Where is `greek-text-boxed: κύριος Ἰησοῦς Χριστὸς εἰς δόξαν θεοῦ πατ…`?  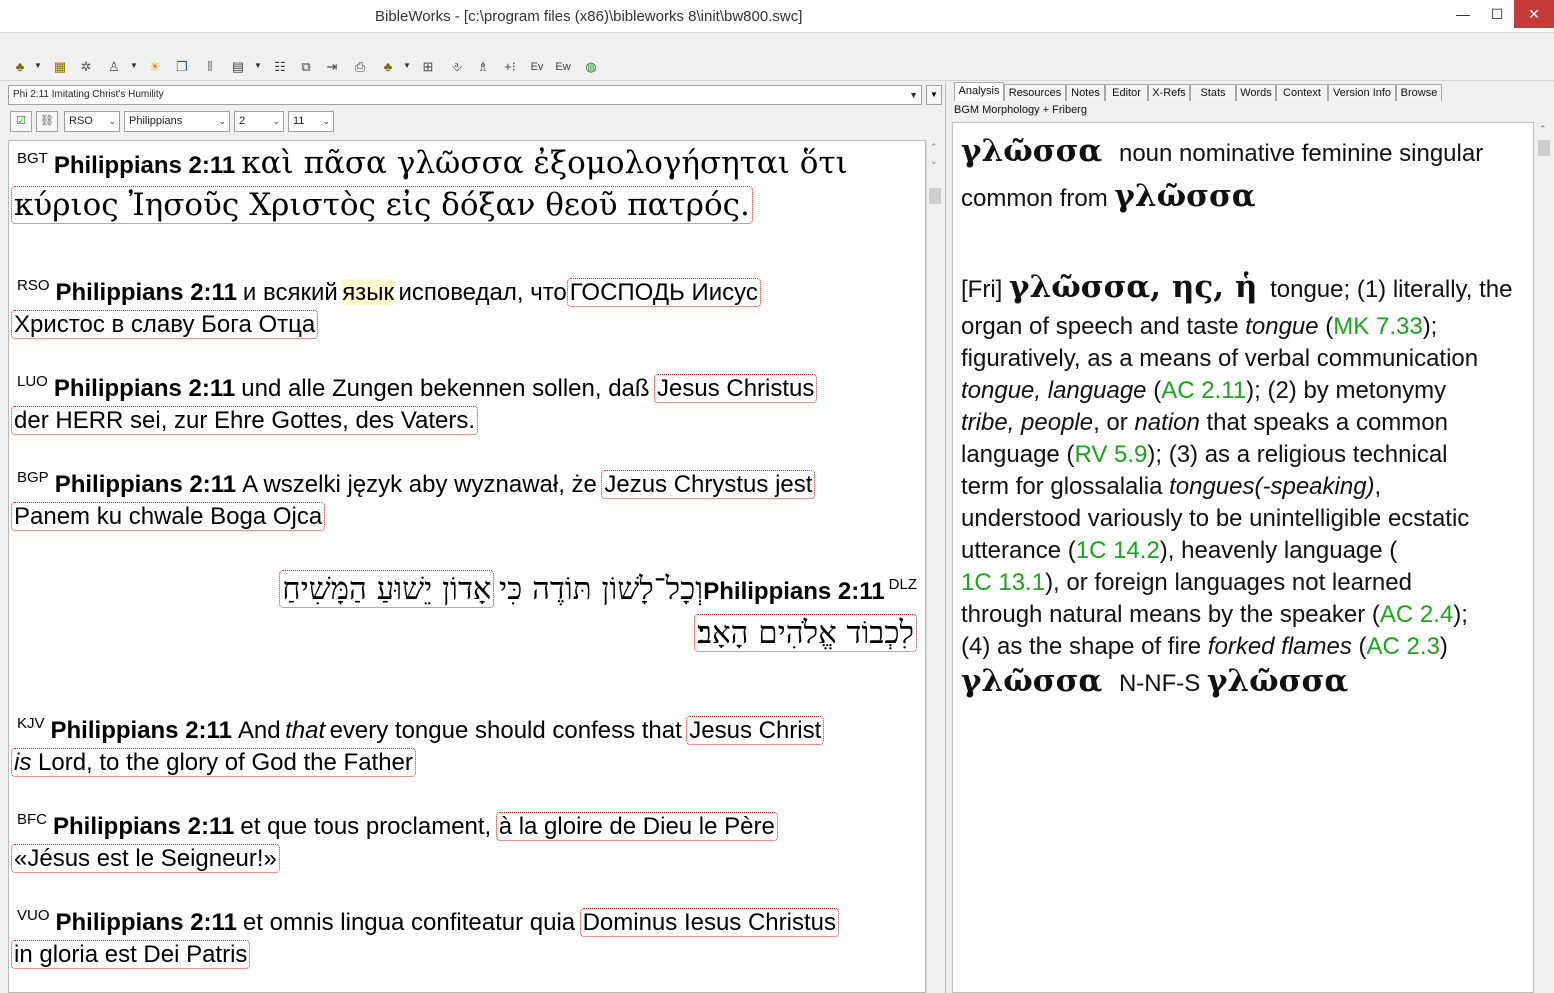 greek-text-boxed: κύριος Ἰησοῦς Χριστὸς εἰς δόξαν θεοῦ πατ… is located at coordinates (382, 205).